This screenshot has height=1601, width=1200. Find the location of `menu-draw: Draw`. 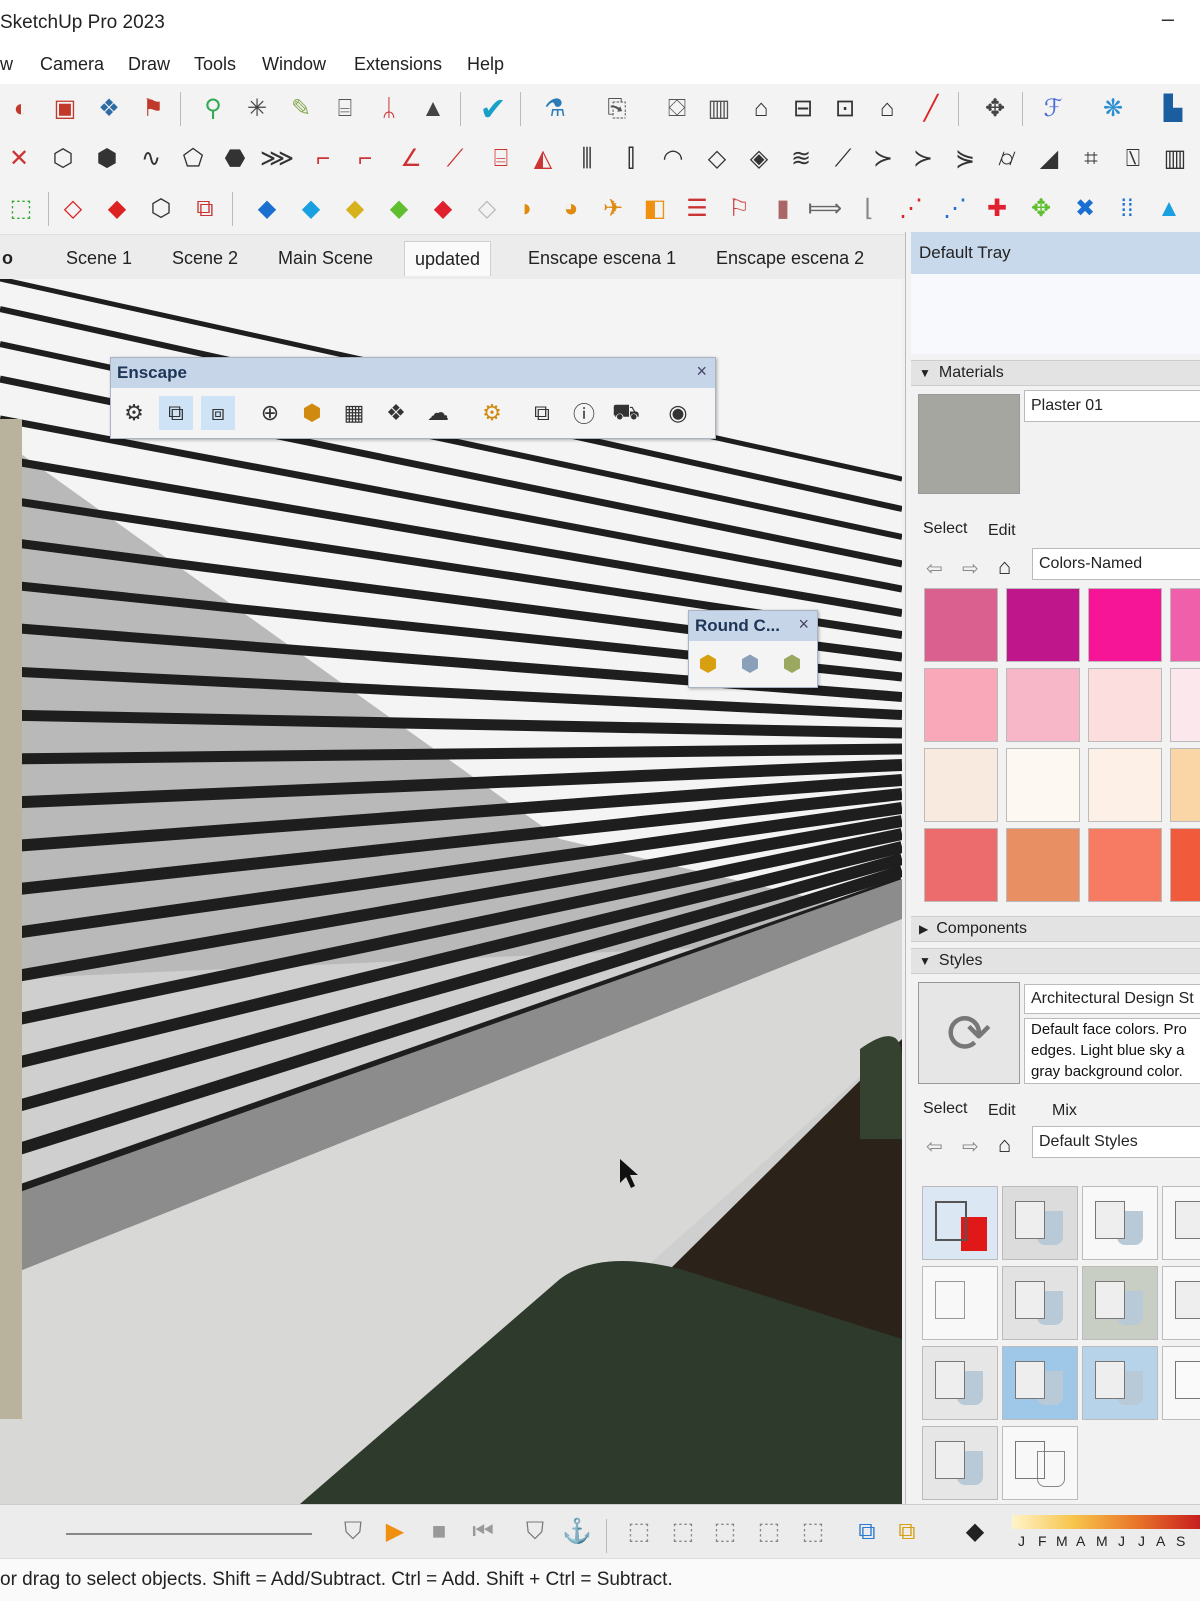

menu-draw: Draw is located at coordinates (149, 64).